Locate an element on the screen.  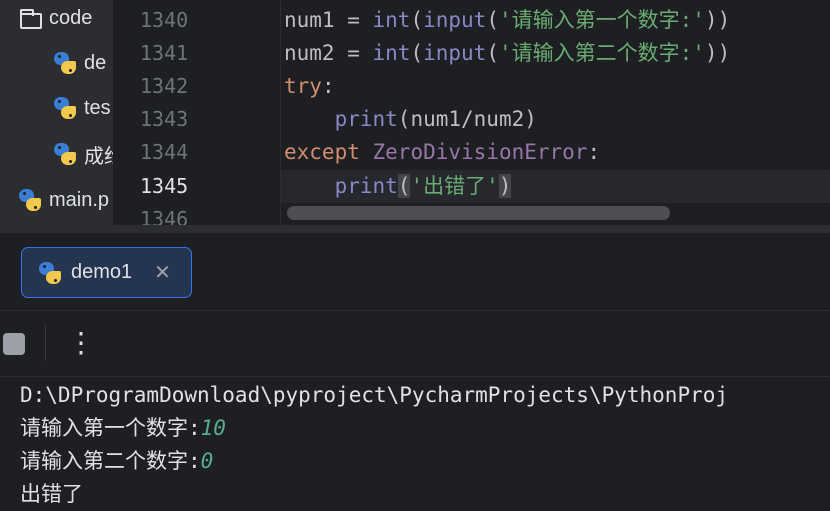
code-line: except ZeroDivisionError: is located at coordinates (442, 152).